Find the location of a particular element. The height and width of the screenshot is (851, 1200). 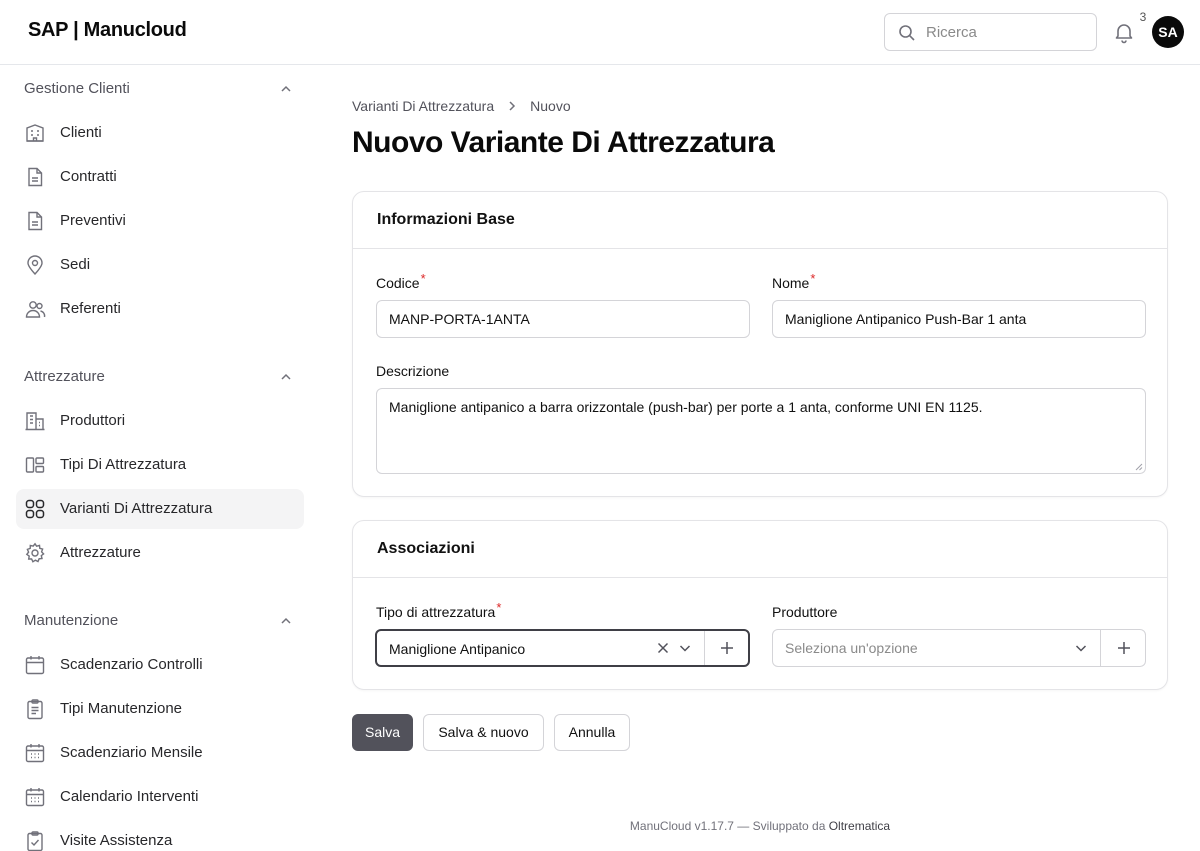

codice-label-text: Codice is located at coordinates (398, 283).